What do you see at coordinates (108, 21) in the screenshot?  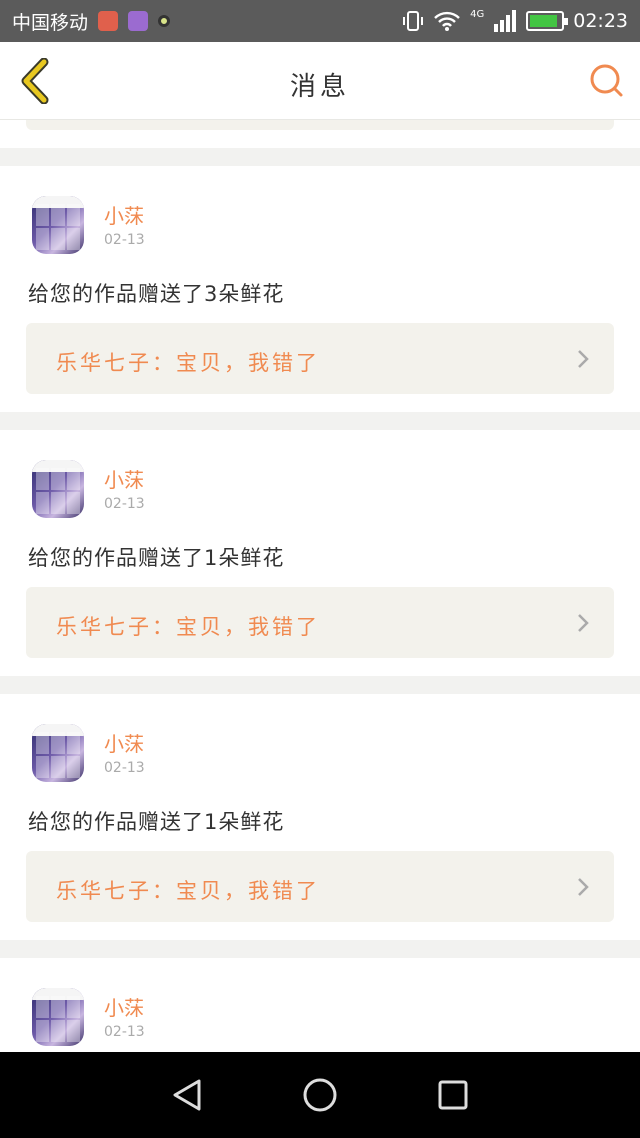 I see `mail-app-icon` at bounding box center [108, 21].